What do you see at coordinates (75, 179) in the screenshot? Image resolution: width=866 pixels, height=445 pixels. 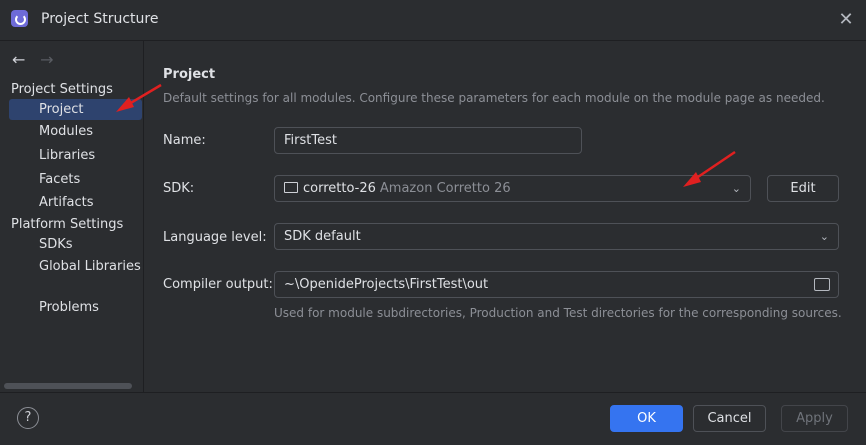 I see `sidebar-item-facets: Facets` at bounding box center [75, 179].